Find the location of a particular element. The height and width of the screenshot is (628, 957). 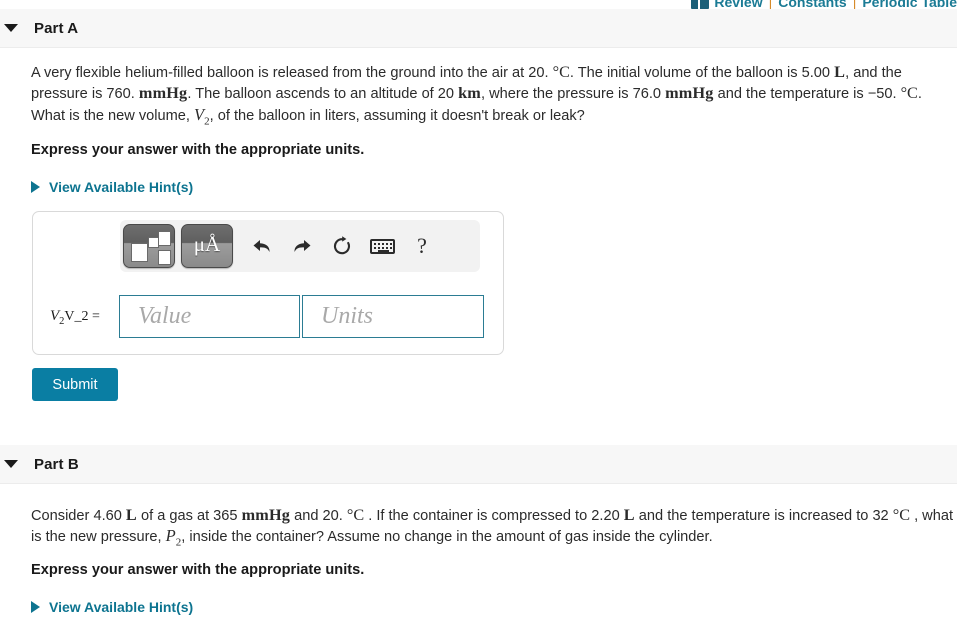

qa-var-v2-base: V is located at coordinates (199, 114).